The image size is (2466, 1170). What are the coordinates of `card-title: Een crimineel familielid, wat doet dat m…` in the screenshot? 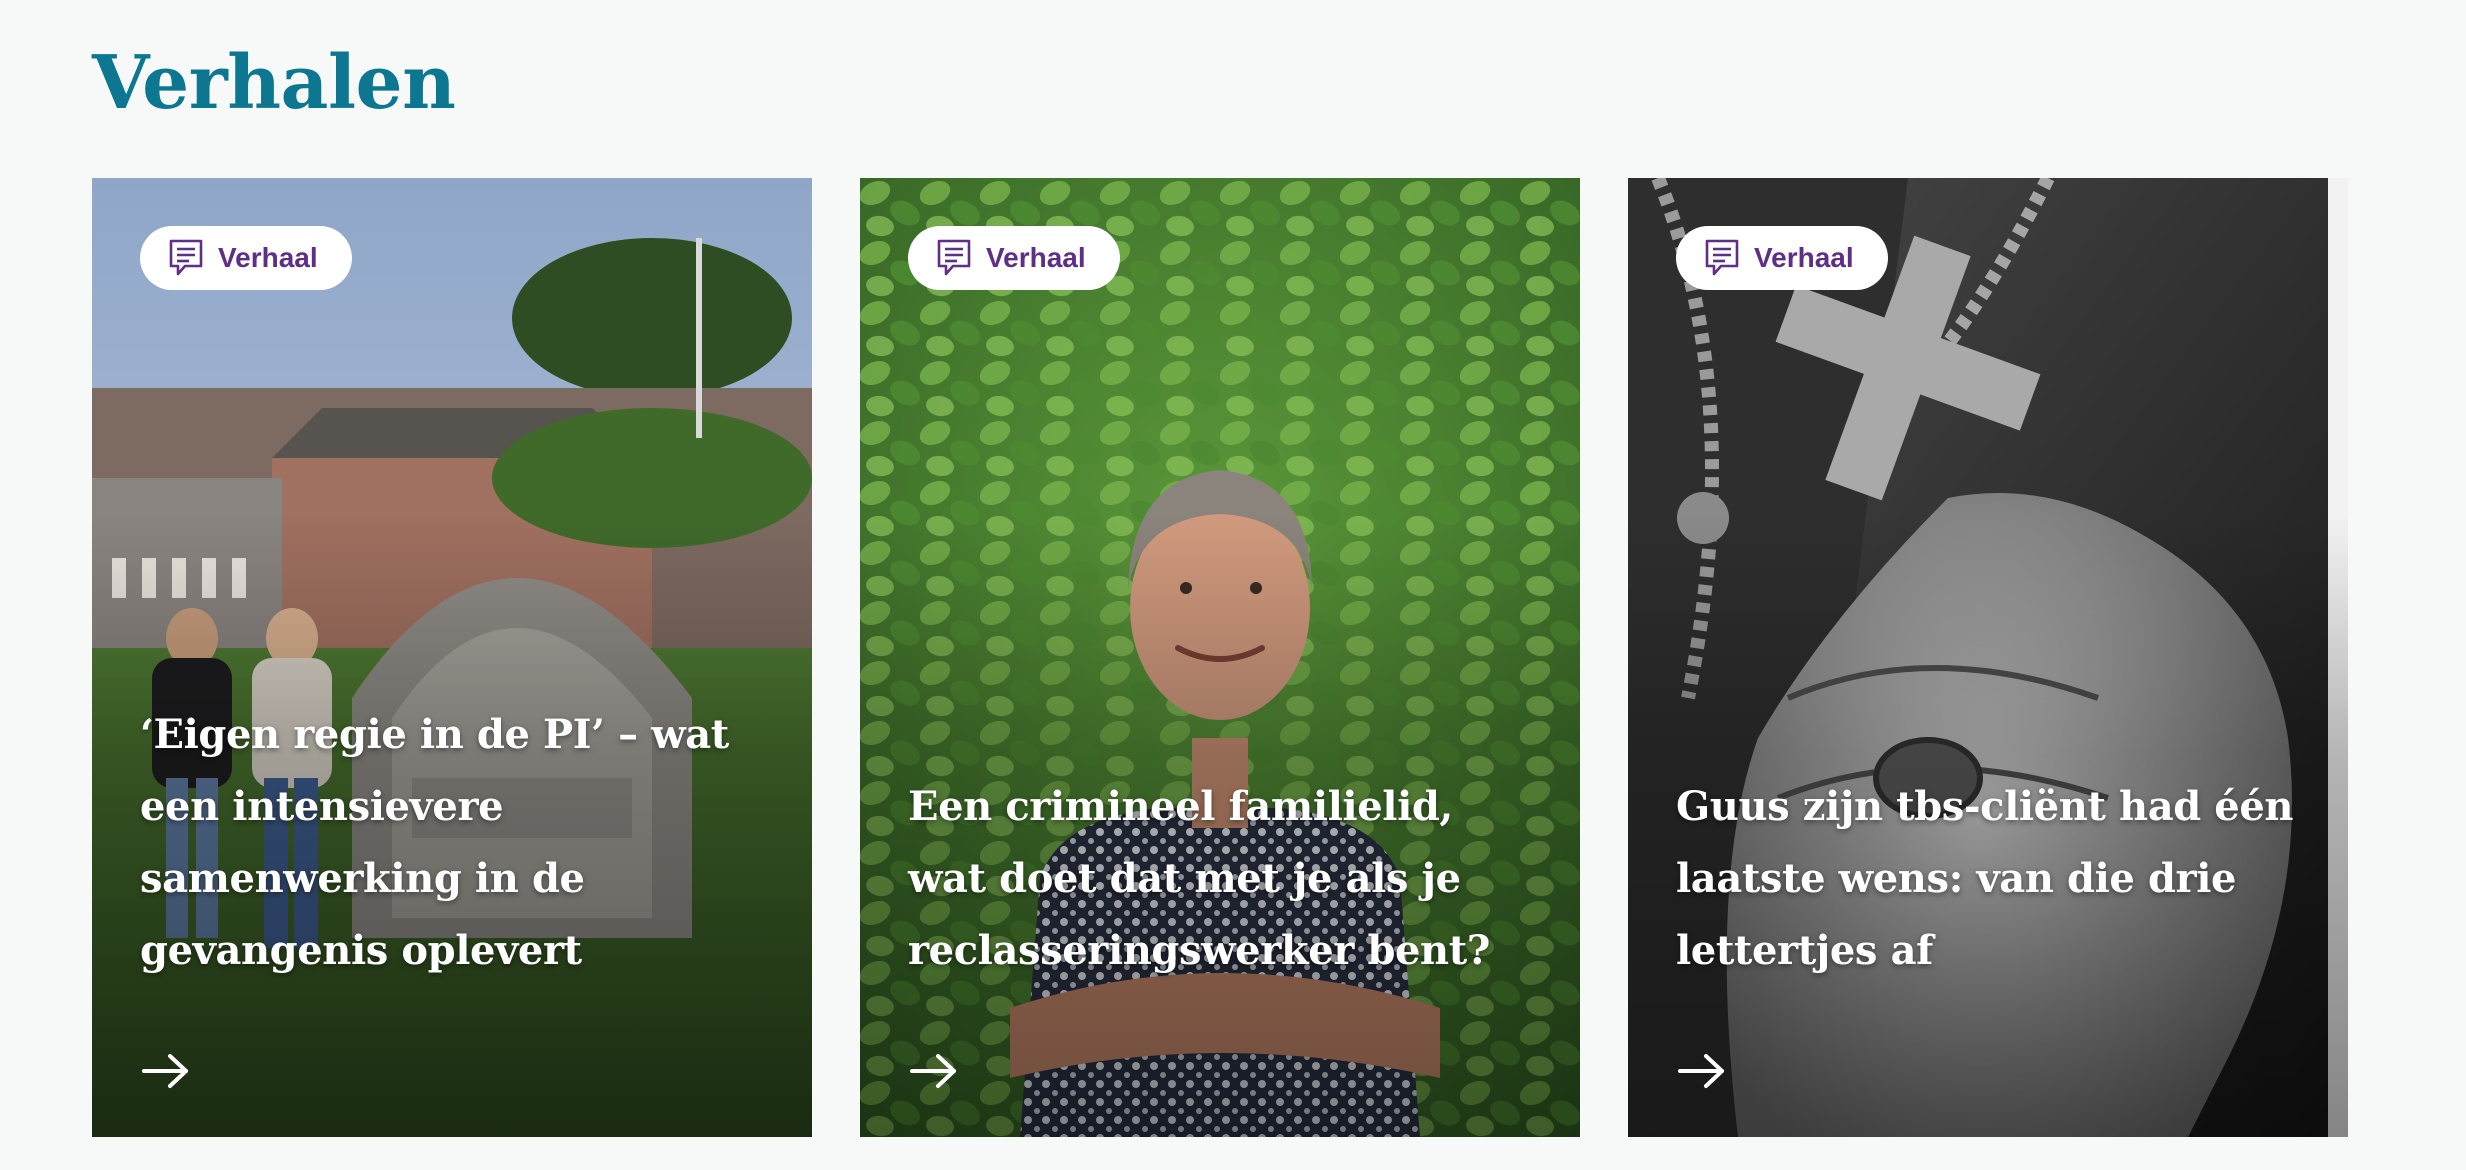 It's located at (1224, 879).